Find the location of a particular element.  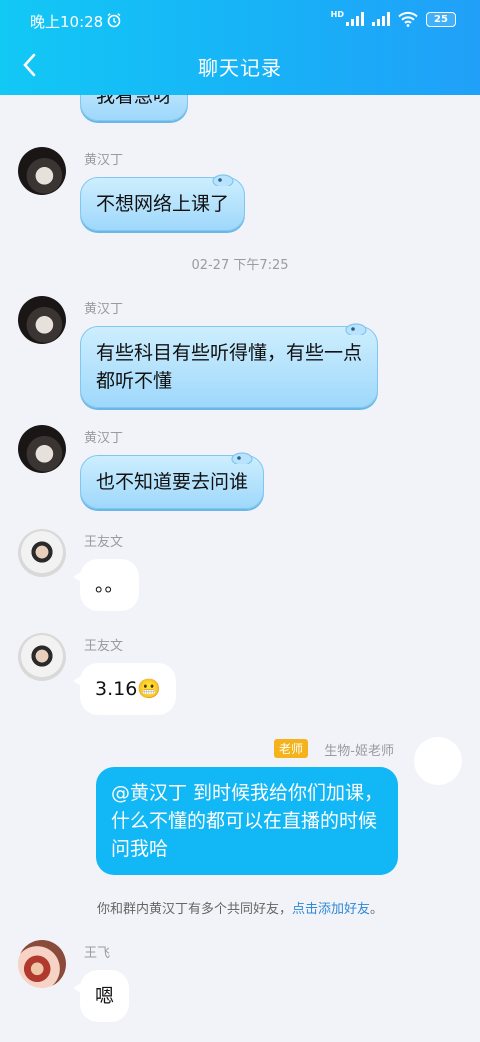

status-time: 晚上10:28 is located at coordinates (67, 22).